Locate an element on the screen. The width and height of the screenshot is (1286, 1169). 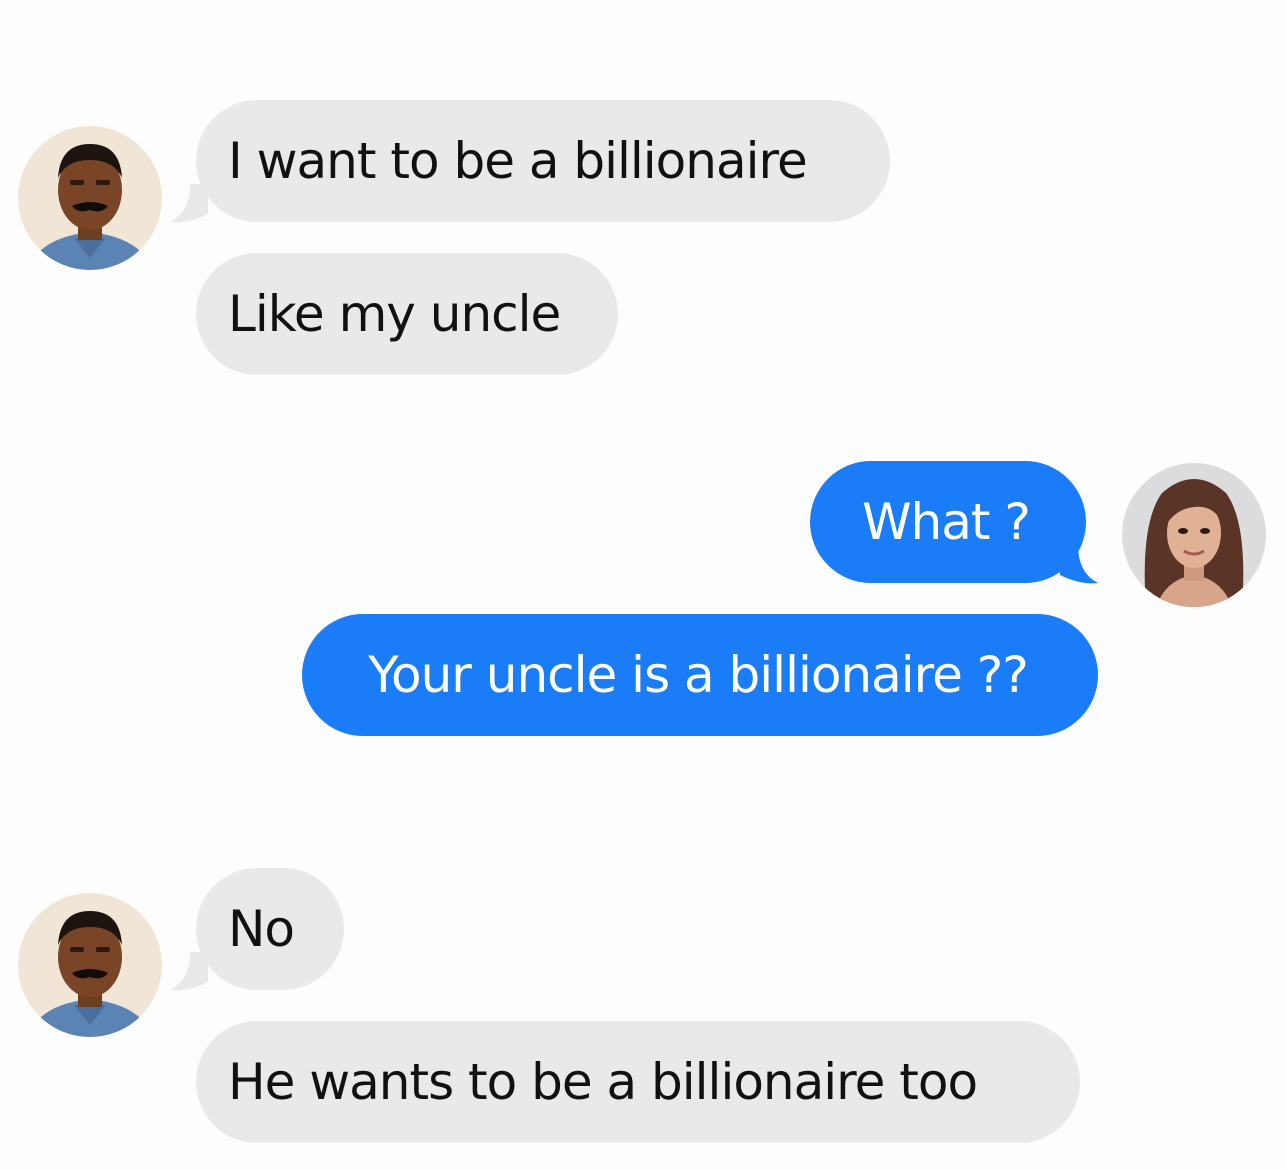
message-bubble-received: Like my uncle is located at coordinates (407, 314).